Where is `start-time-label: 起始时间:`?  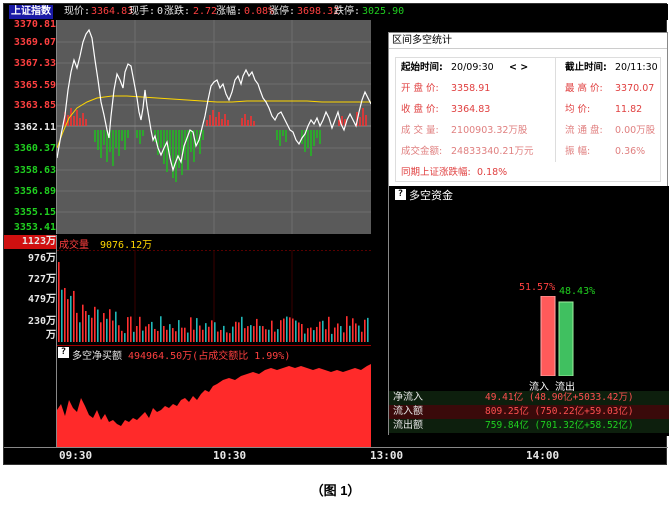 start-time-label: 起始时间: is located at coordinates (422, 67).